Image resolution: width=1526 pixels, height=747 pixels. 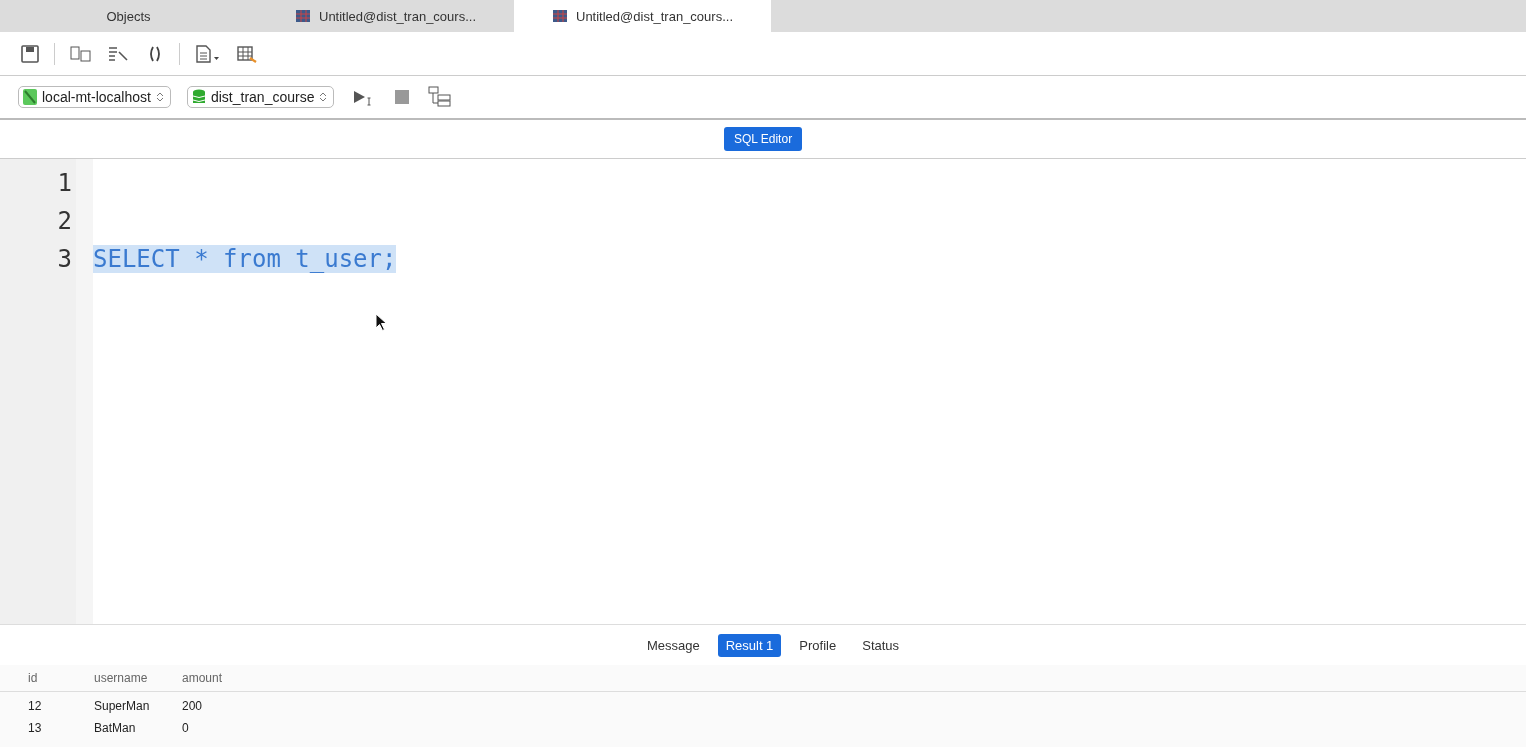 What do you see at coordinates (64, 259) in the screenshot?
I see `line-number: 3` at bounding box center [64, 259].